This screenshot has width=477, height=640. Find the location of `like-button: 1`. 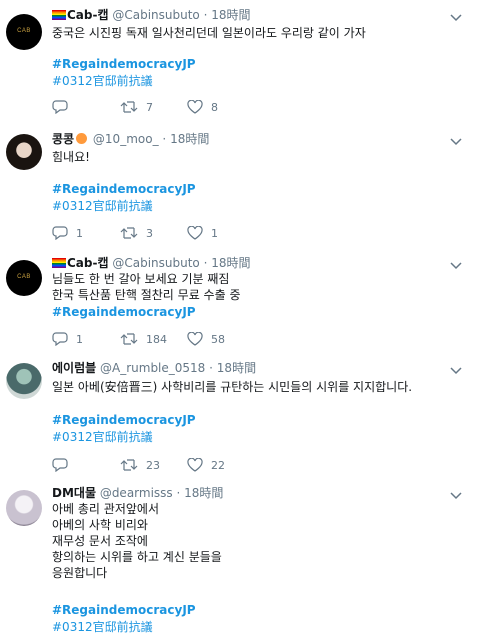

like-button: 1 is located at coordinates (202, 233).